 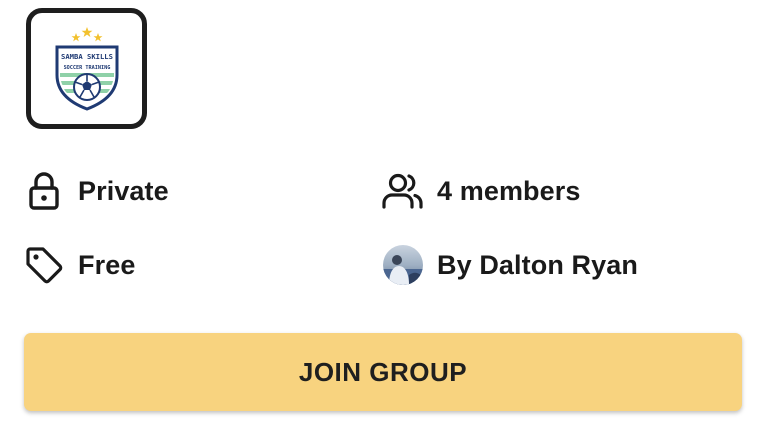 I want to click on tag-icon, so click(x=44, y=265).